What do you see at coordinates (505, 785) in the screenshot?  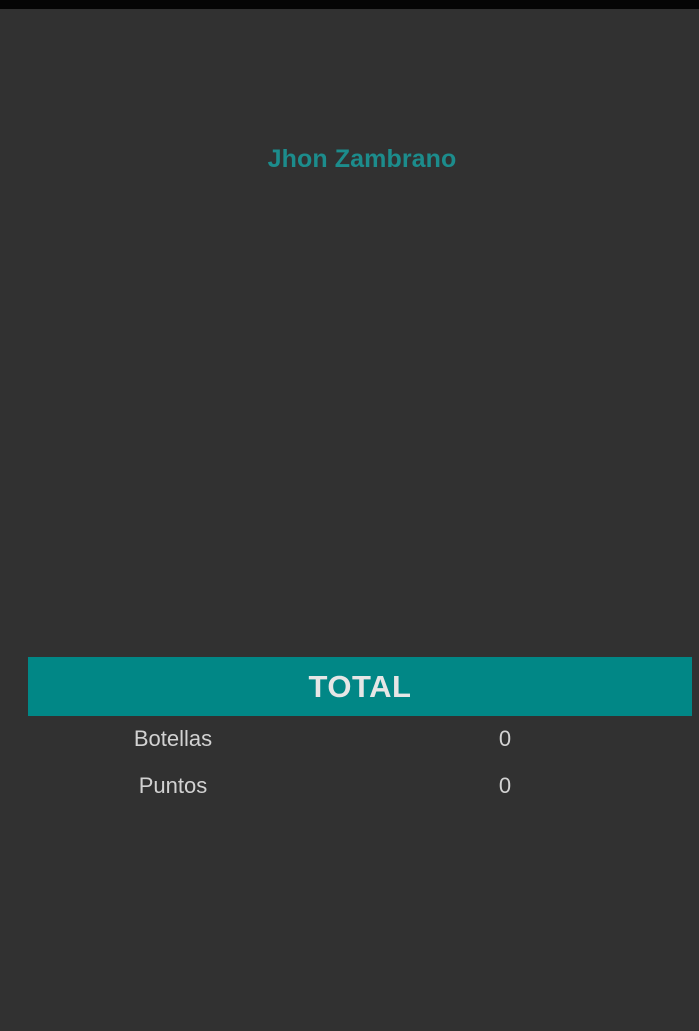 I see `stat-value-puntos: 0` at bounding box center [505, 785].